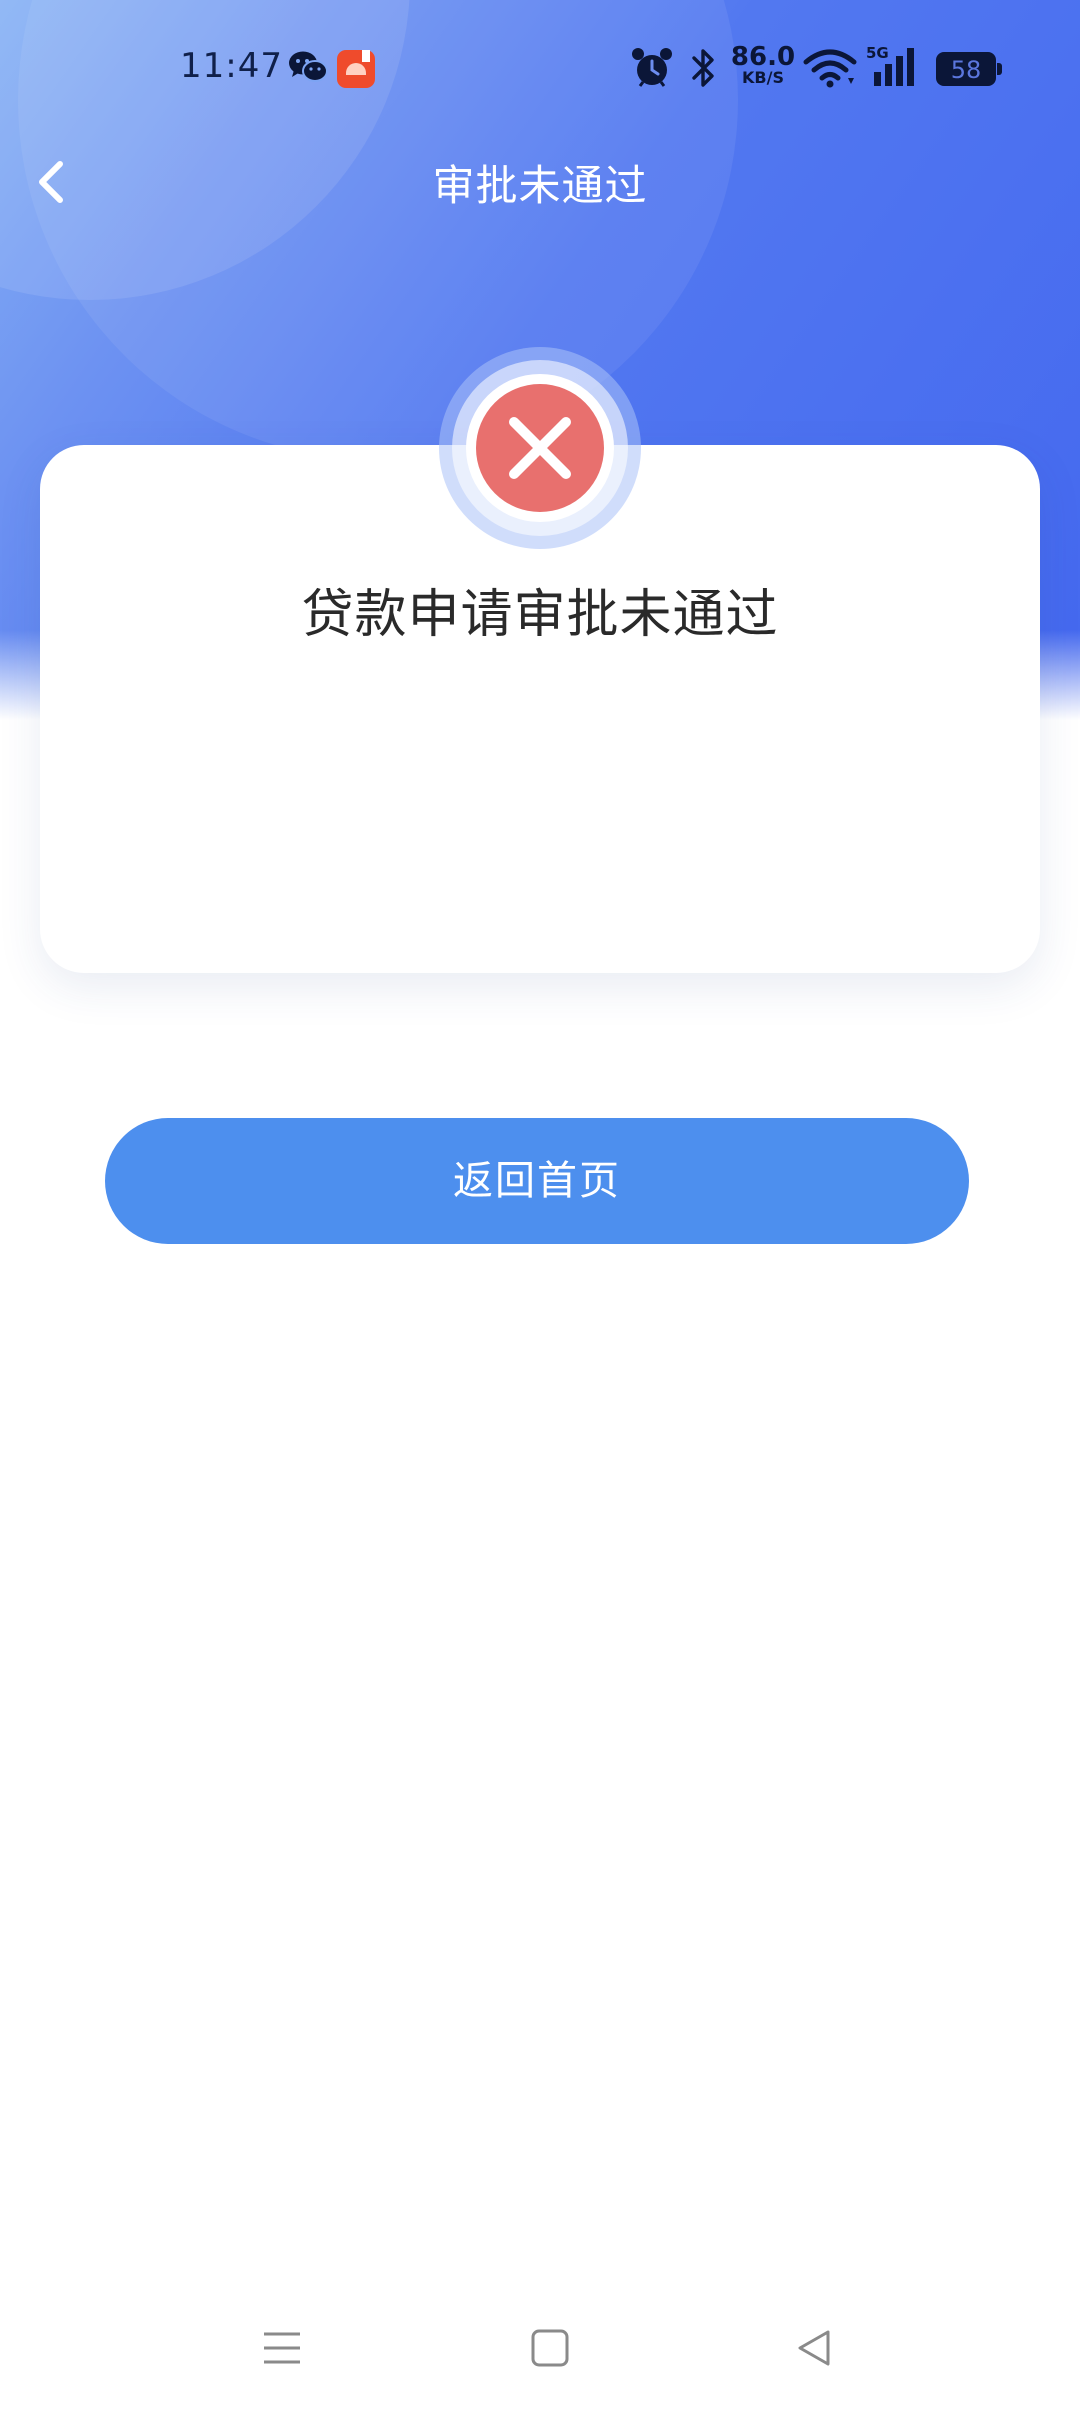 This screenshot has height=2412, width=1080. Describe the element at coordinates (652, 70) in the screenshot. I see `alarm-icon` at that location.